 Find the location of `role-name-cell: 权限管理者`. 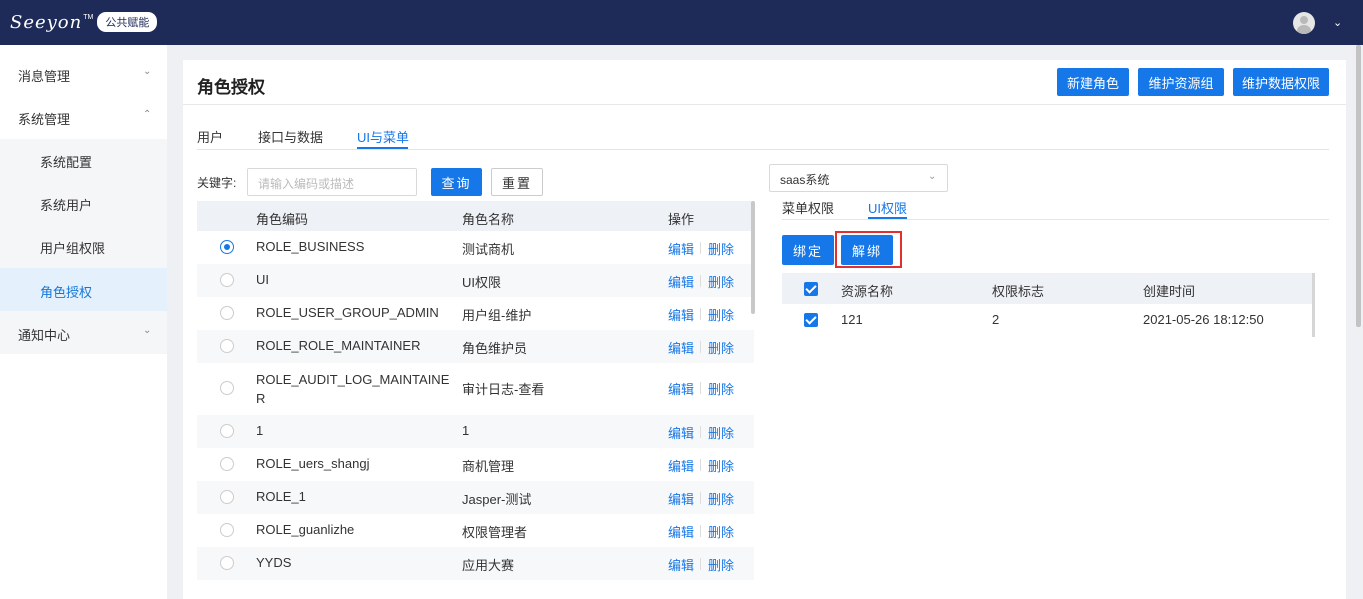

role-name-cell: 权限管理者 is located at coordinates (495, 532).